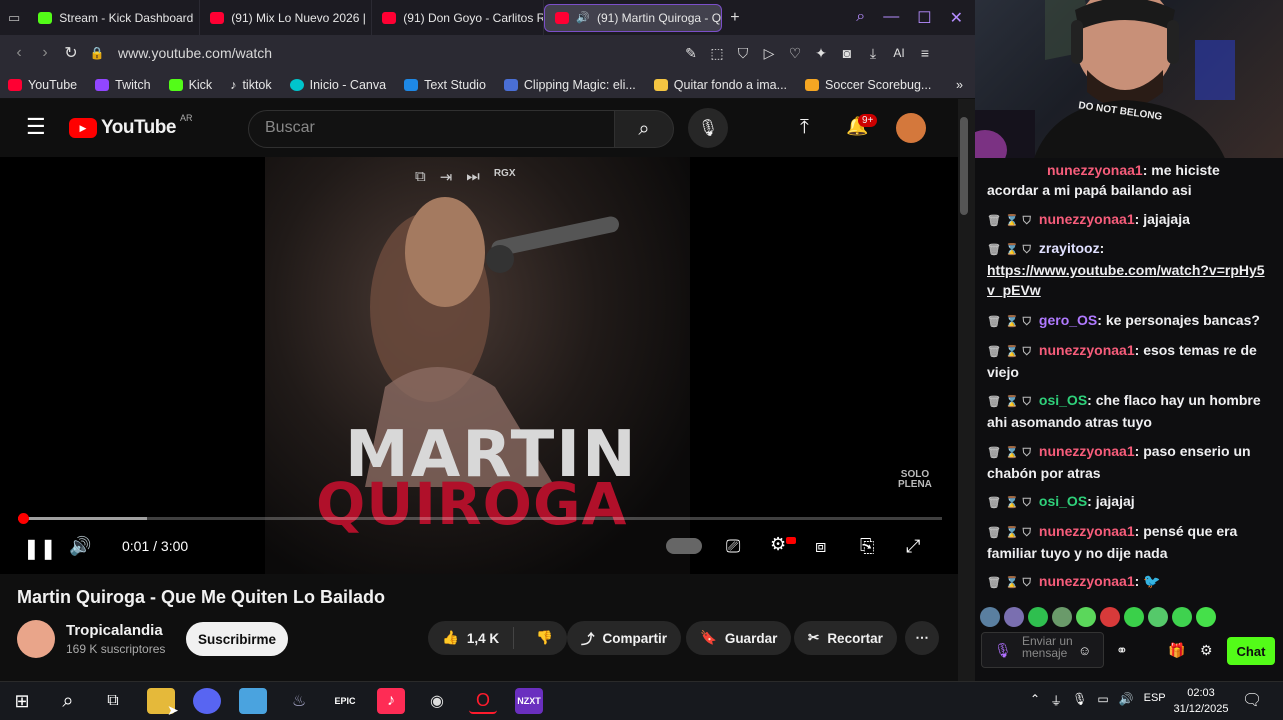 This screenshot has height=720, width=1283. What do you see at coordinates (891, 18) in the screenshot?
I see `minimize-button: —` at bounding box center [891, 18].